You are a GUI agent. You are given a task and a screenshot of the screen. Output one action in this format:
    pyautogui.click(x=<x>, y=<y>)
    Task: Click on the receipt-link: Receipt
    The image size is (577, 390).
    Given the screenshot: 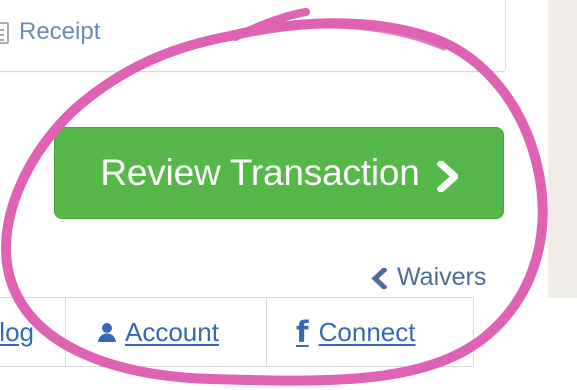 What is the action you would take?
    pyautogui.click(x=50, y=32)
    